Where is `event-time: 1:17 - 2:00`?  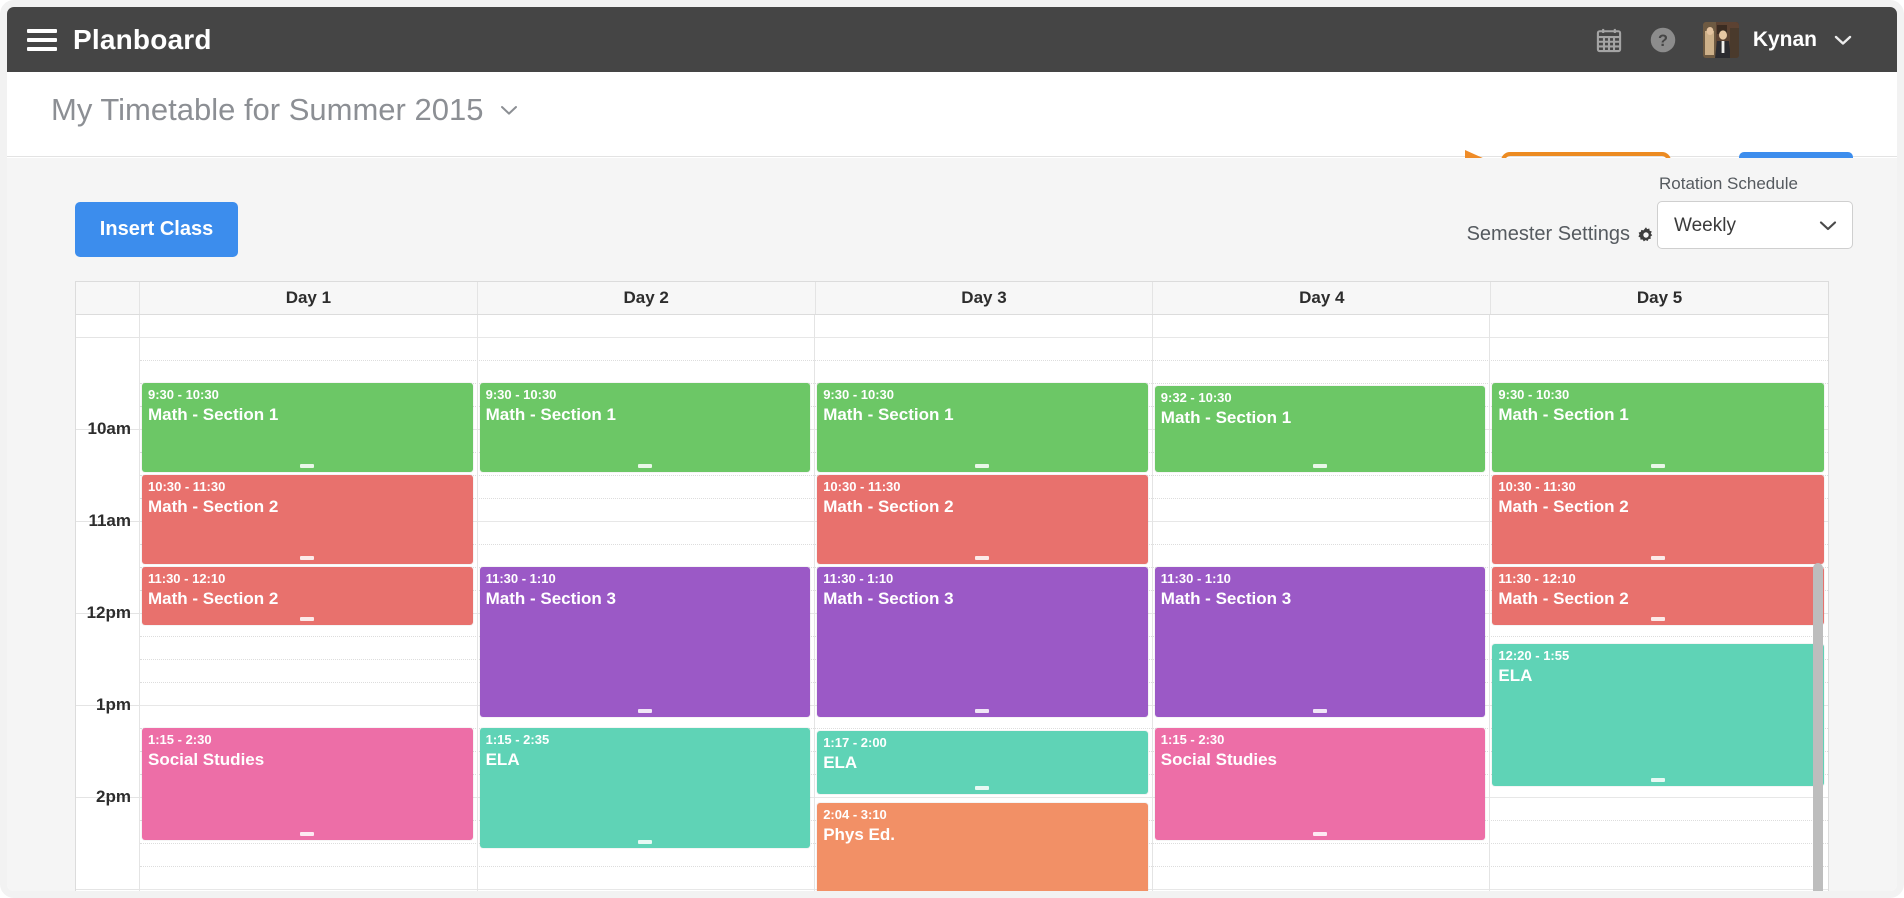
event-time: 1:17 - 2:00 is located at coordinates (855, 743).